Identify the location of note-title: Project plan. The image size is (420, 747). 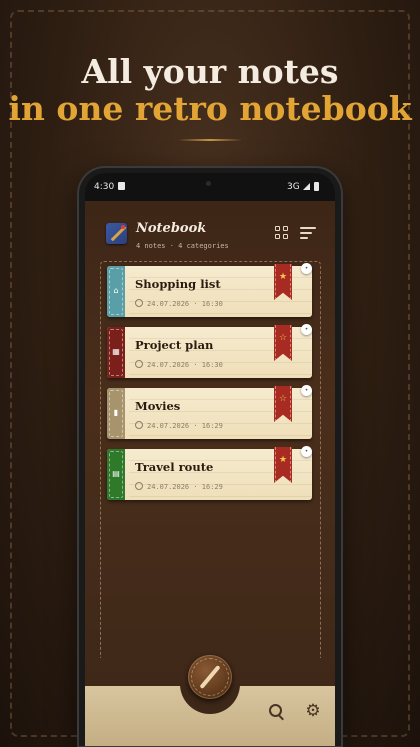
(174, 345).